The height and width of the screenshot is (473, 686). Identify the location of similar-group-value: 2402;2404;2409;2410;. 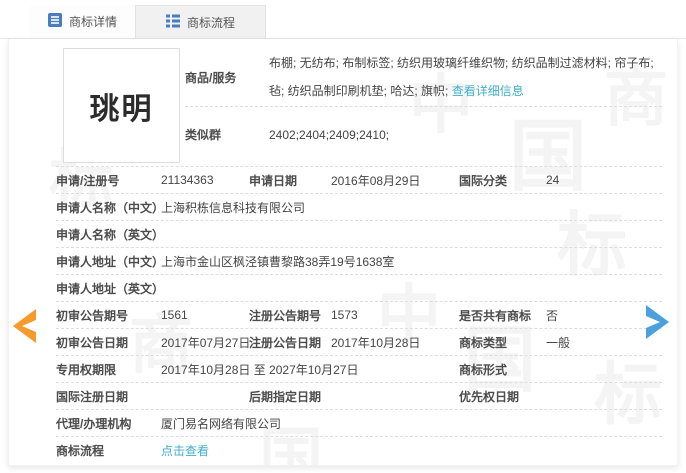
(329, 134).